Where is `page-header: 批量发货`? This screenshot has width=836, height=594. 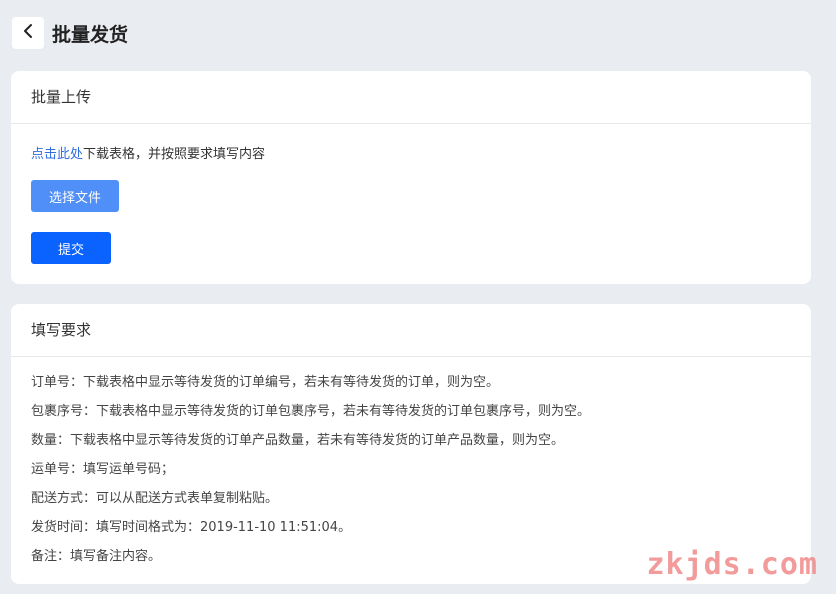
page-header: 批量发货 is located at coordinates (70, 33).